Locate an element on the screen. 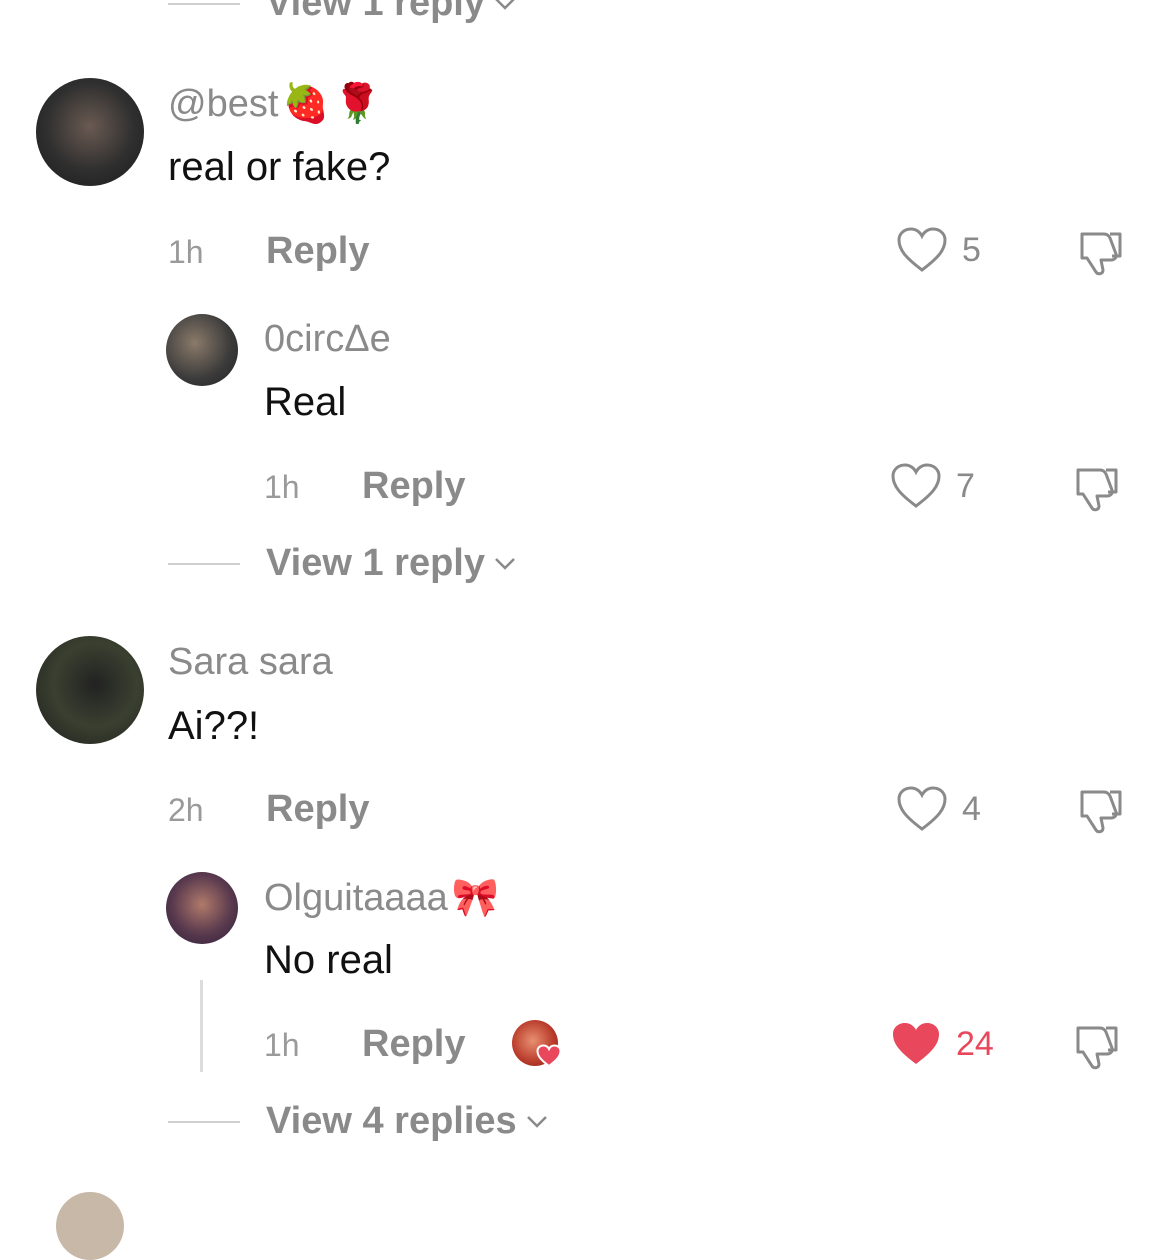  view-replies-button: View 4 replies is located at coordinates (358, 1121).